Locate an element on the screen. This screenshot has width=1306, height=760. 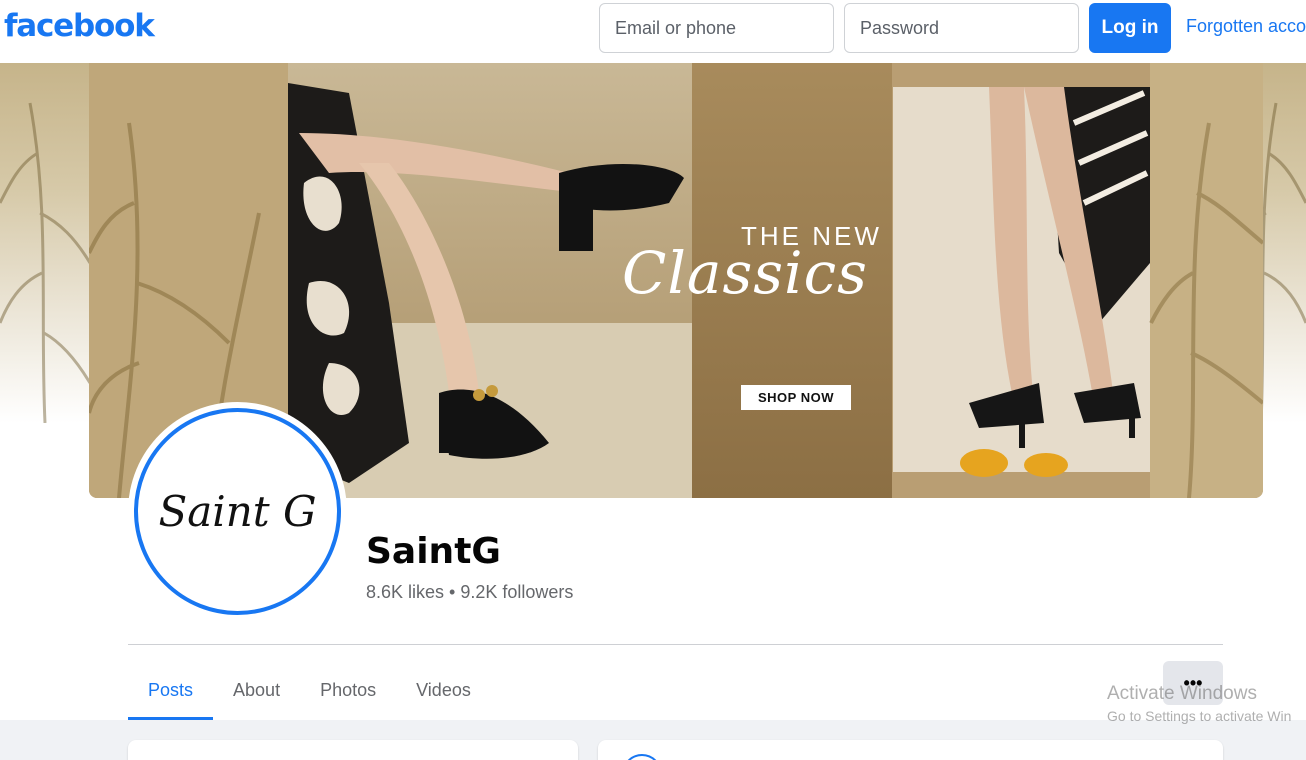
palm-leaf-decoration is located at coordinates (45, 262).